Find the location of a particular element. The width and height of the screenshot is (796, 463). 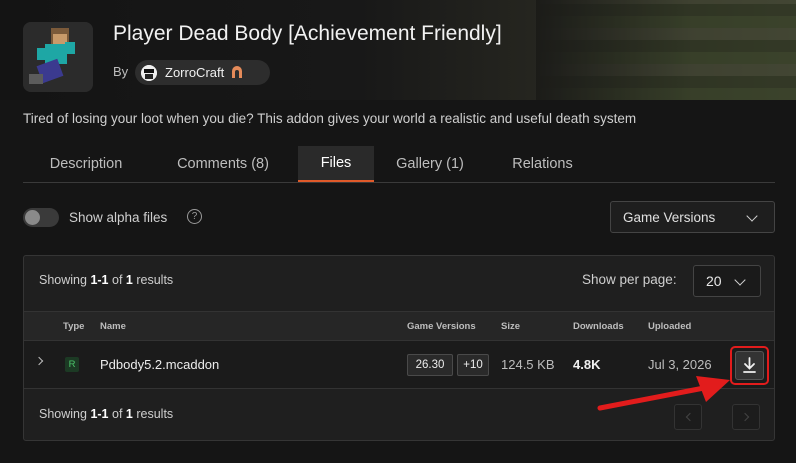

by-label: By is located at coordinates (121, 71).